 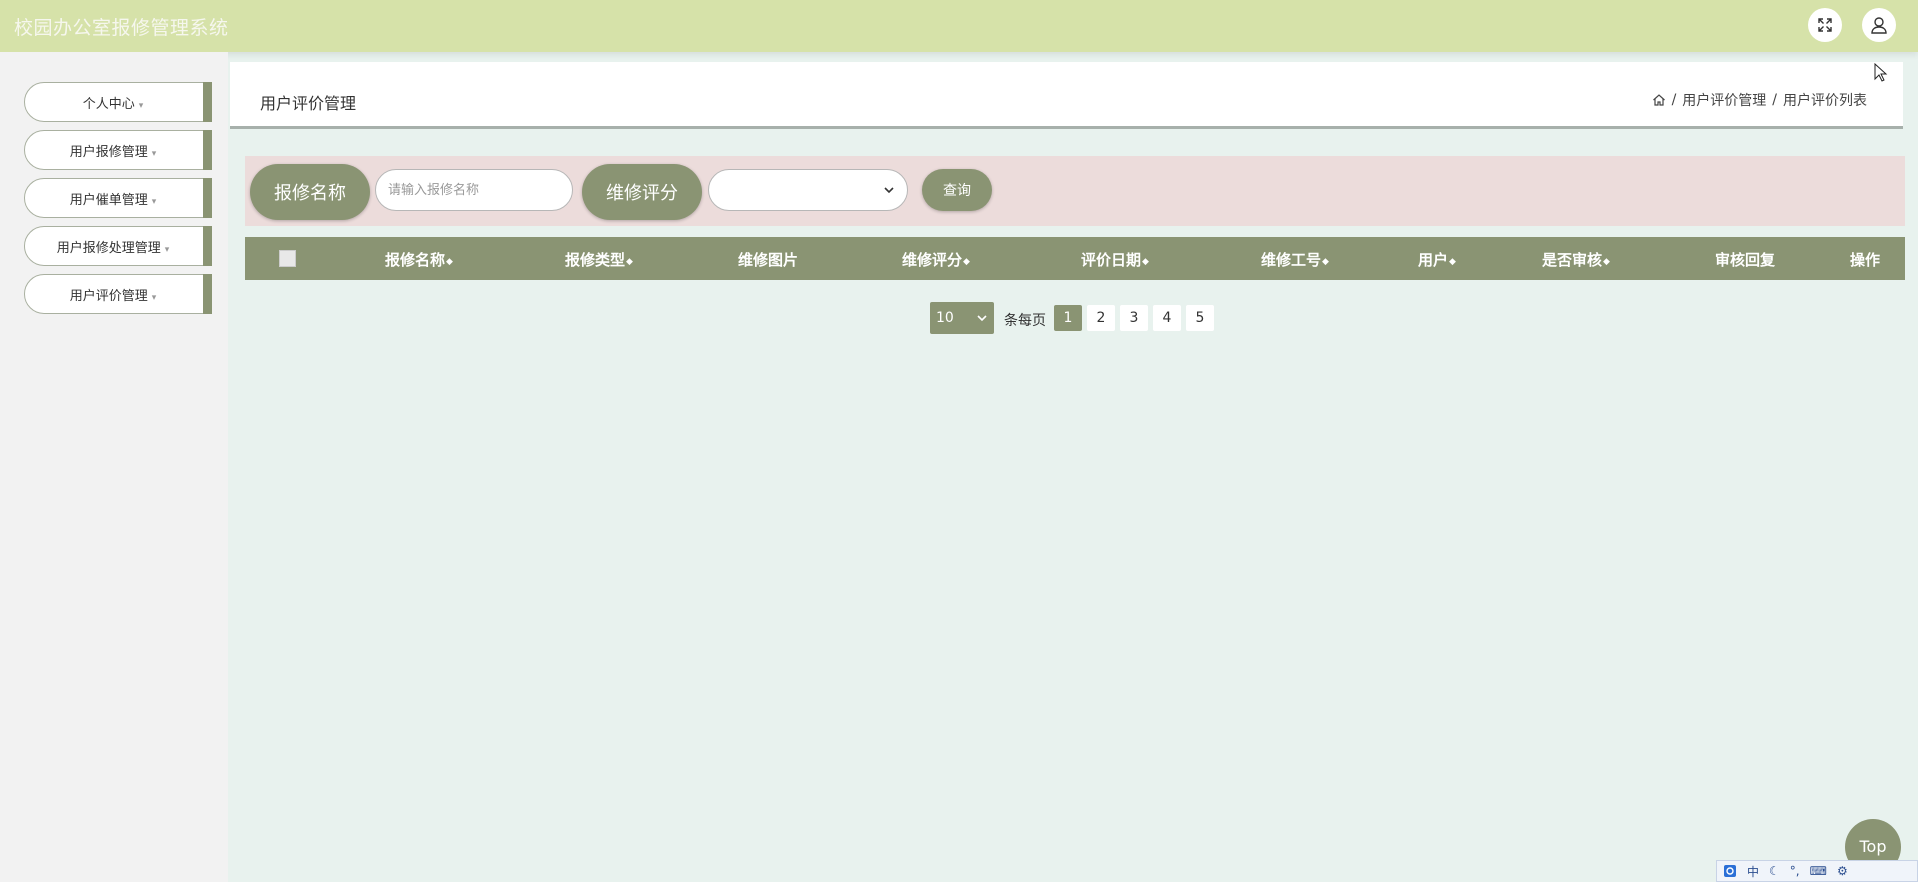 I want to click on sidebar-item-repair-management: 用户报修管理 ▾, so click(x=118, y=150).